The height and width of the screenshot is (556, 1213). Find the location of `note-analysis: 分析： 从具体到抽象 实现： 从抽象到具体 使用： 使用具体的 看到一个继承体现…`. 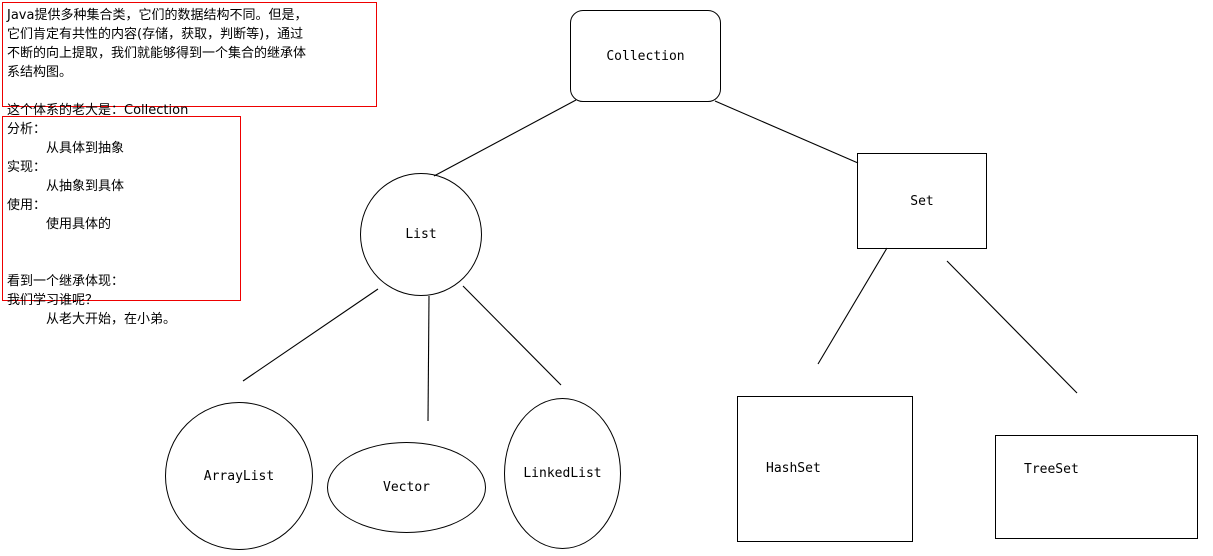

note-analysis: 分析： 从具体到抽象 实现： 从抽象到具体 使用： 使用具体的 看到一个继承体现… is located at coordinates (121, 221).